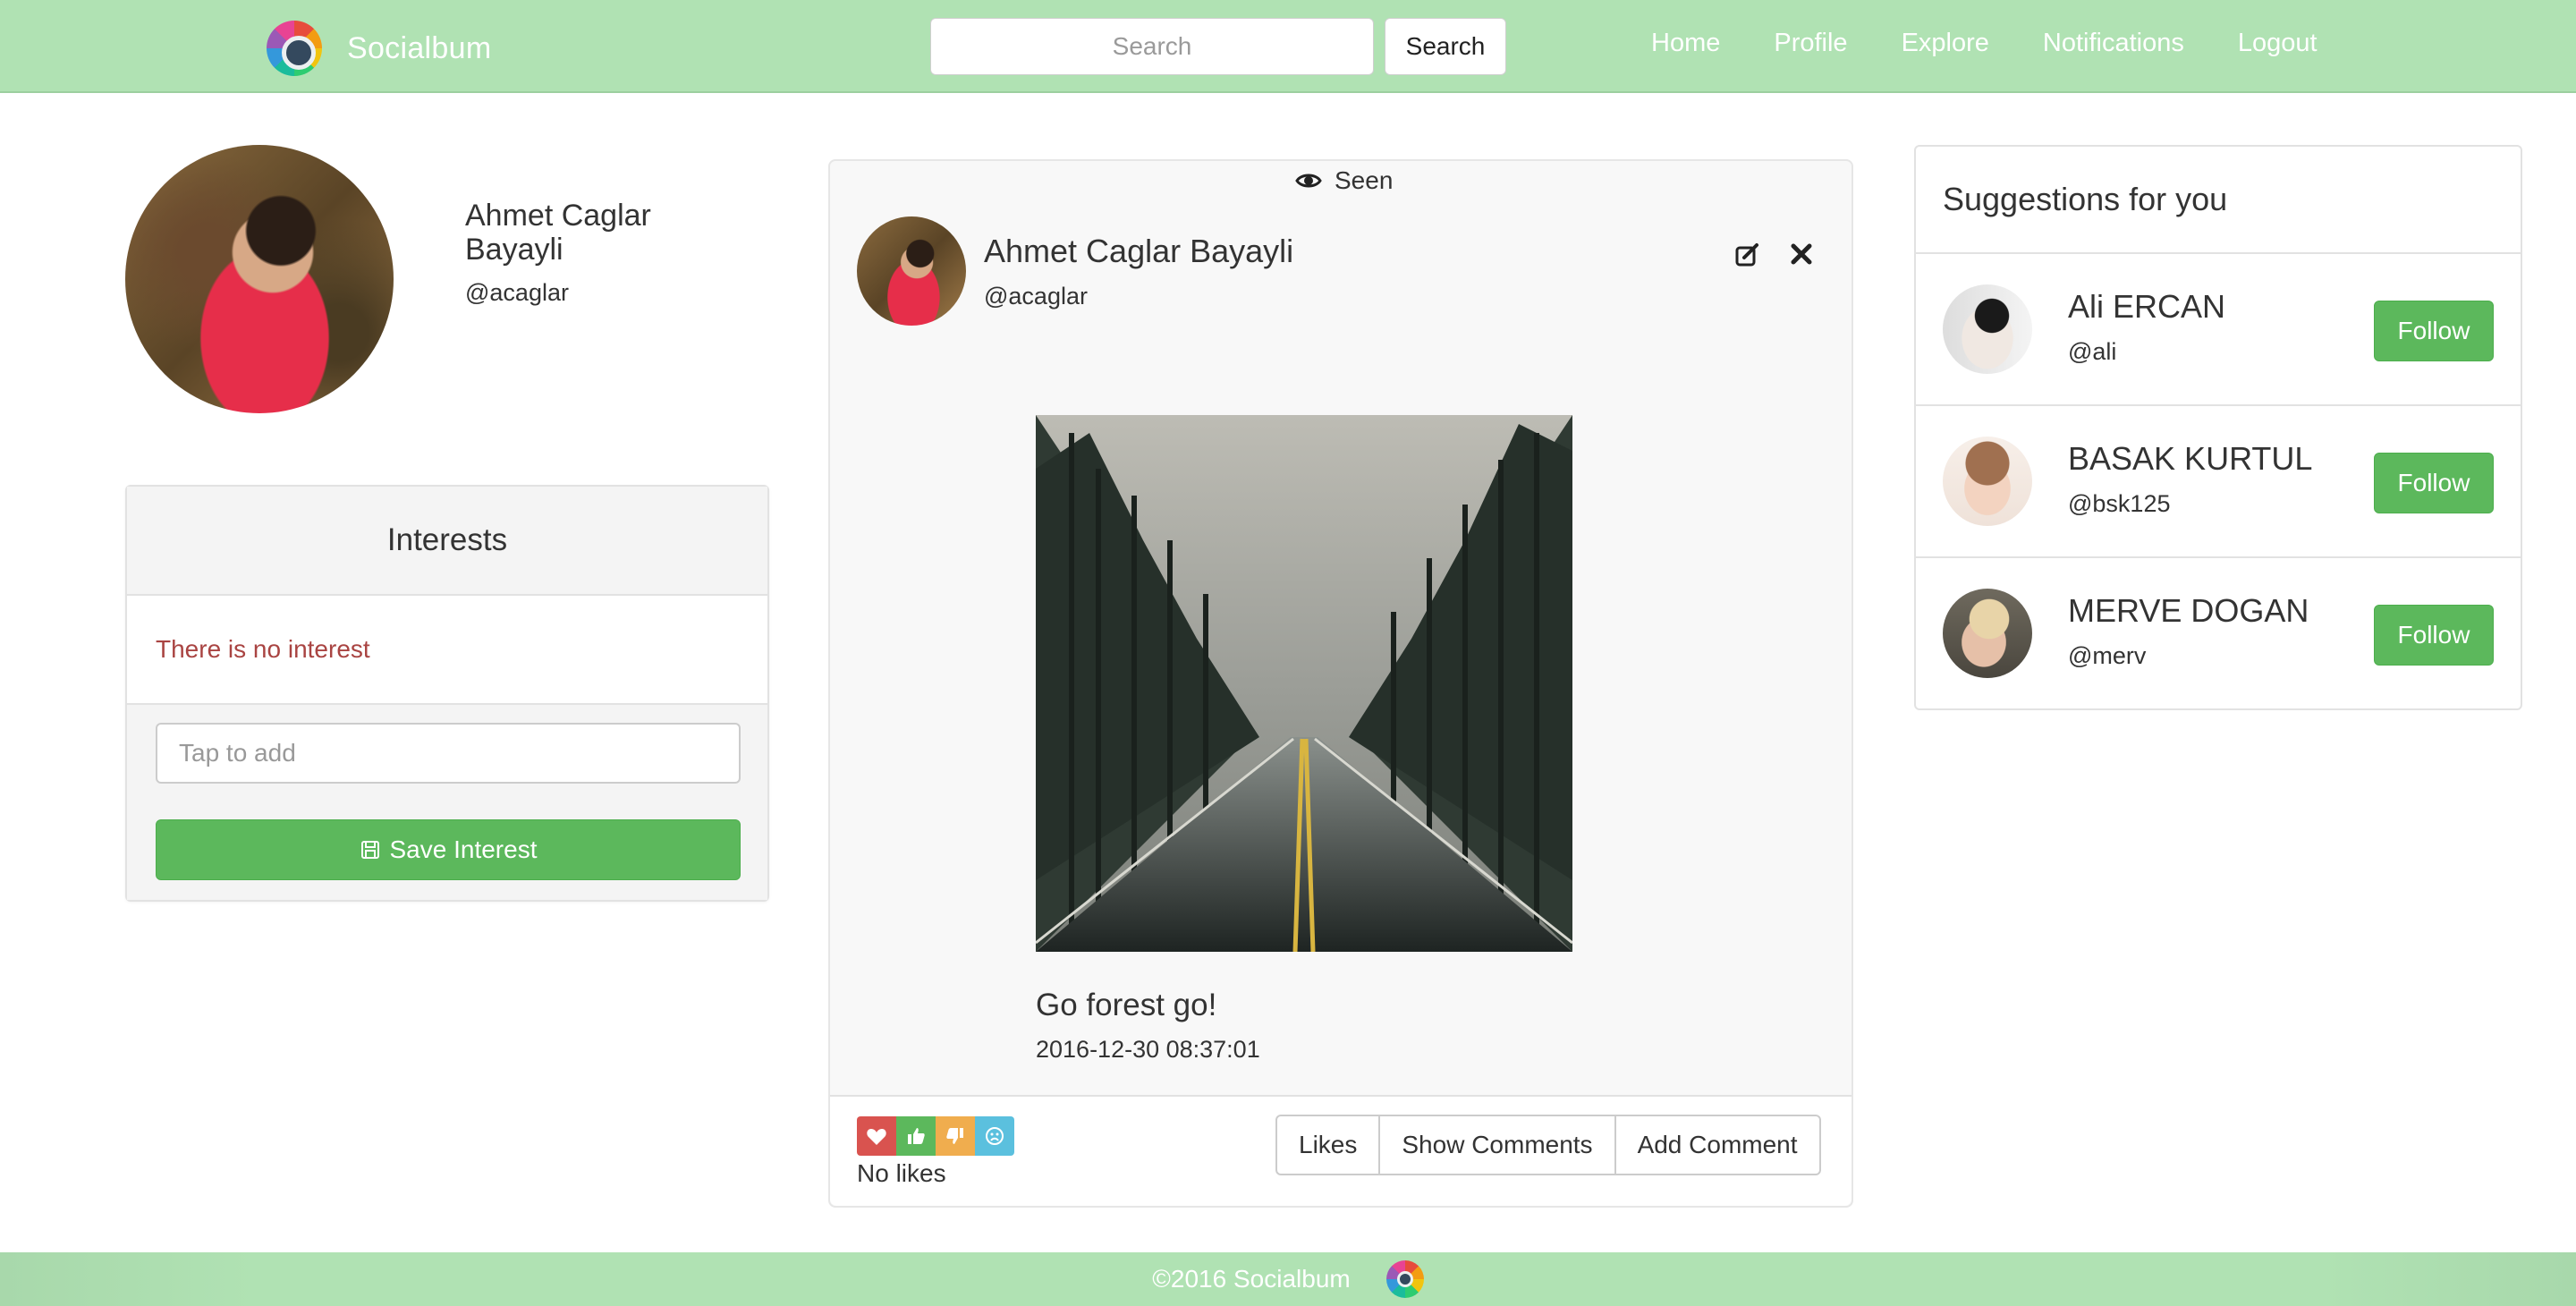 Image resolution: width=2576 pixels, height=1306 pixels. I want to click on site-footer: ©2016 Socialbum, so click(1288, 1279).